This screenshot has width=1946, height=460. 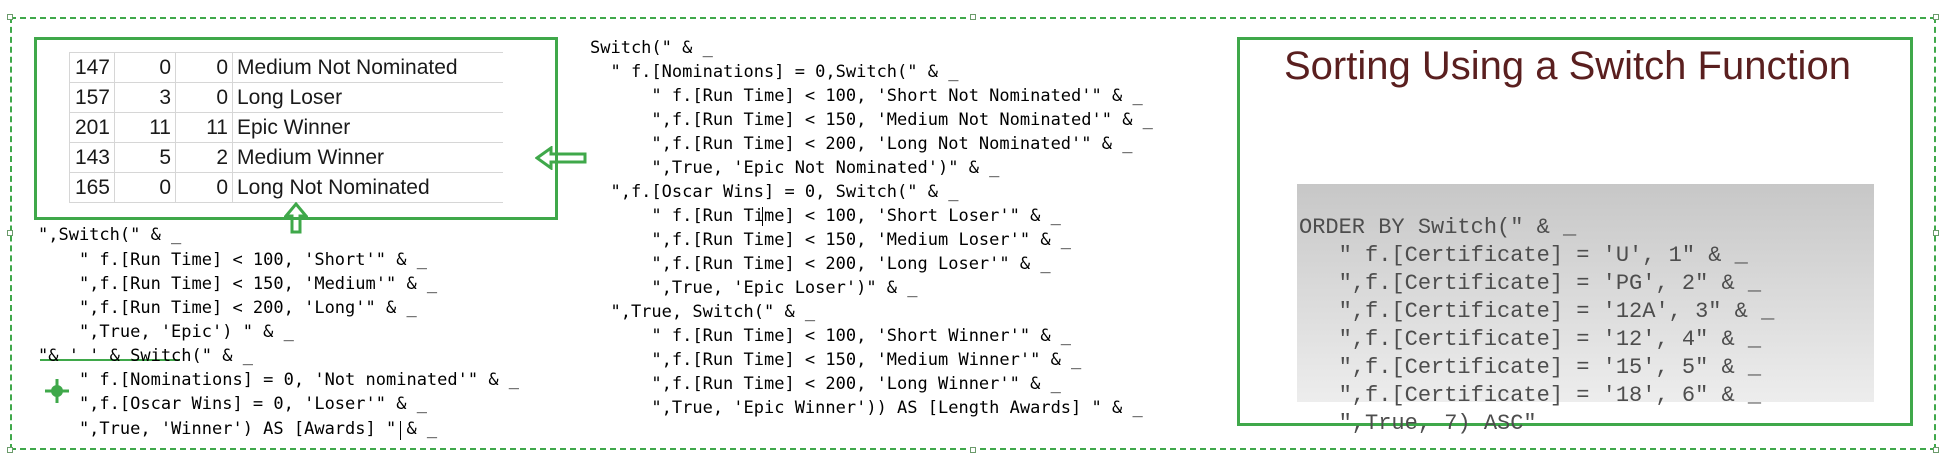 I want to click on oscar-wins-cell: 2, so click(x=204, y=157).